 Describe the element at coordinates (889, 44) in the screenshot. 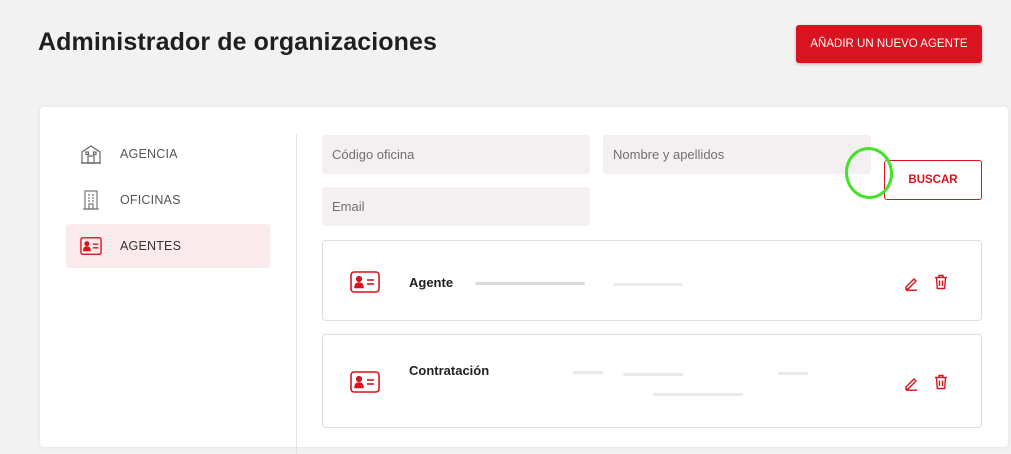

I see `add-agent-button: AÑADIR UN NUEVO AGENTE` at that location.